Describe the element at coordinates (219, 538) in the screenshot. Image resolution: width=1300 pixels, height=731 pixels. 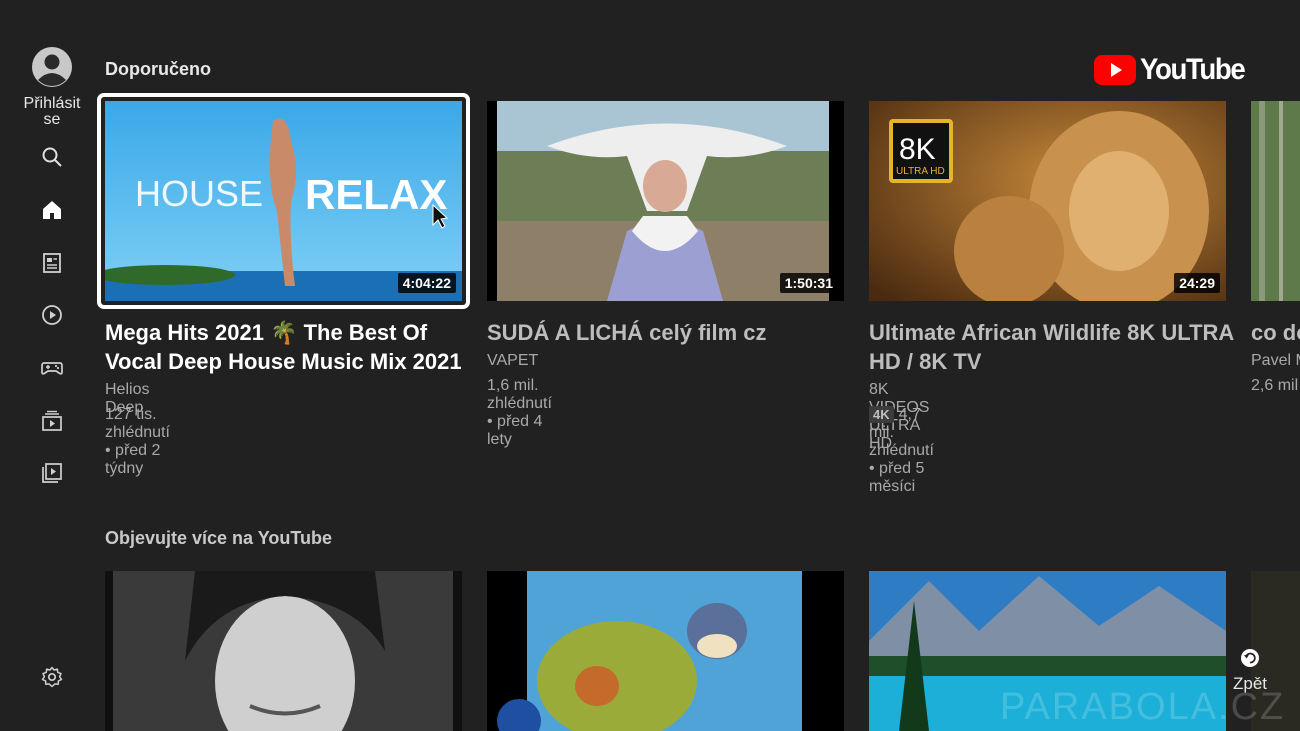
I see `row-title-explore: Objevujte více na YouTube` at that location.